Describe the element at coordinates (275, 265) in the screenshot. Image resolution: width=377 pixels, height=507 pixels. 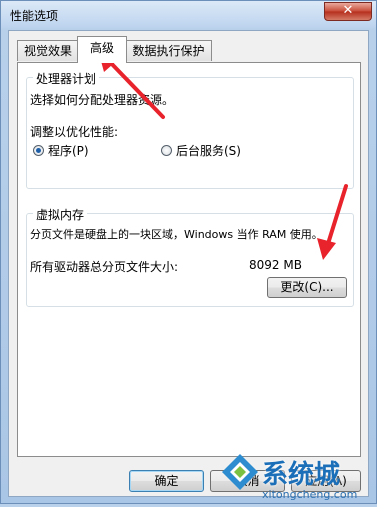
I see `paging-file-total-value: 8092 MB` at that location.